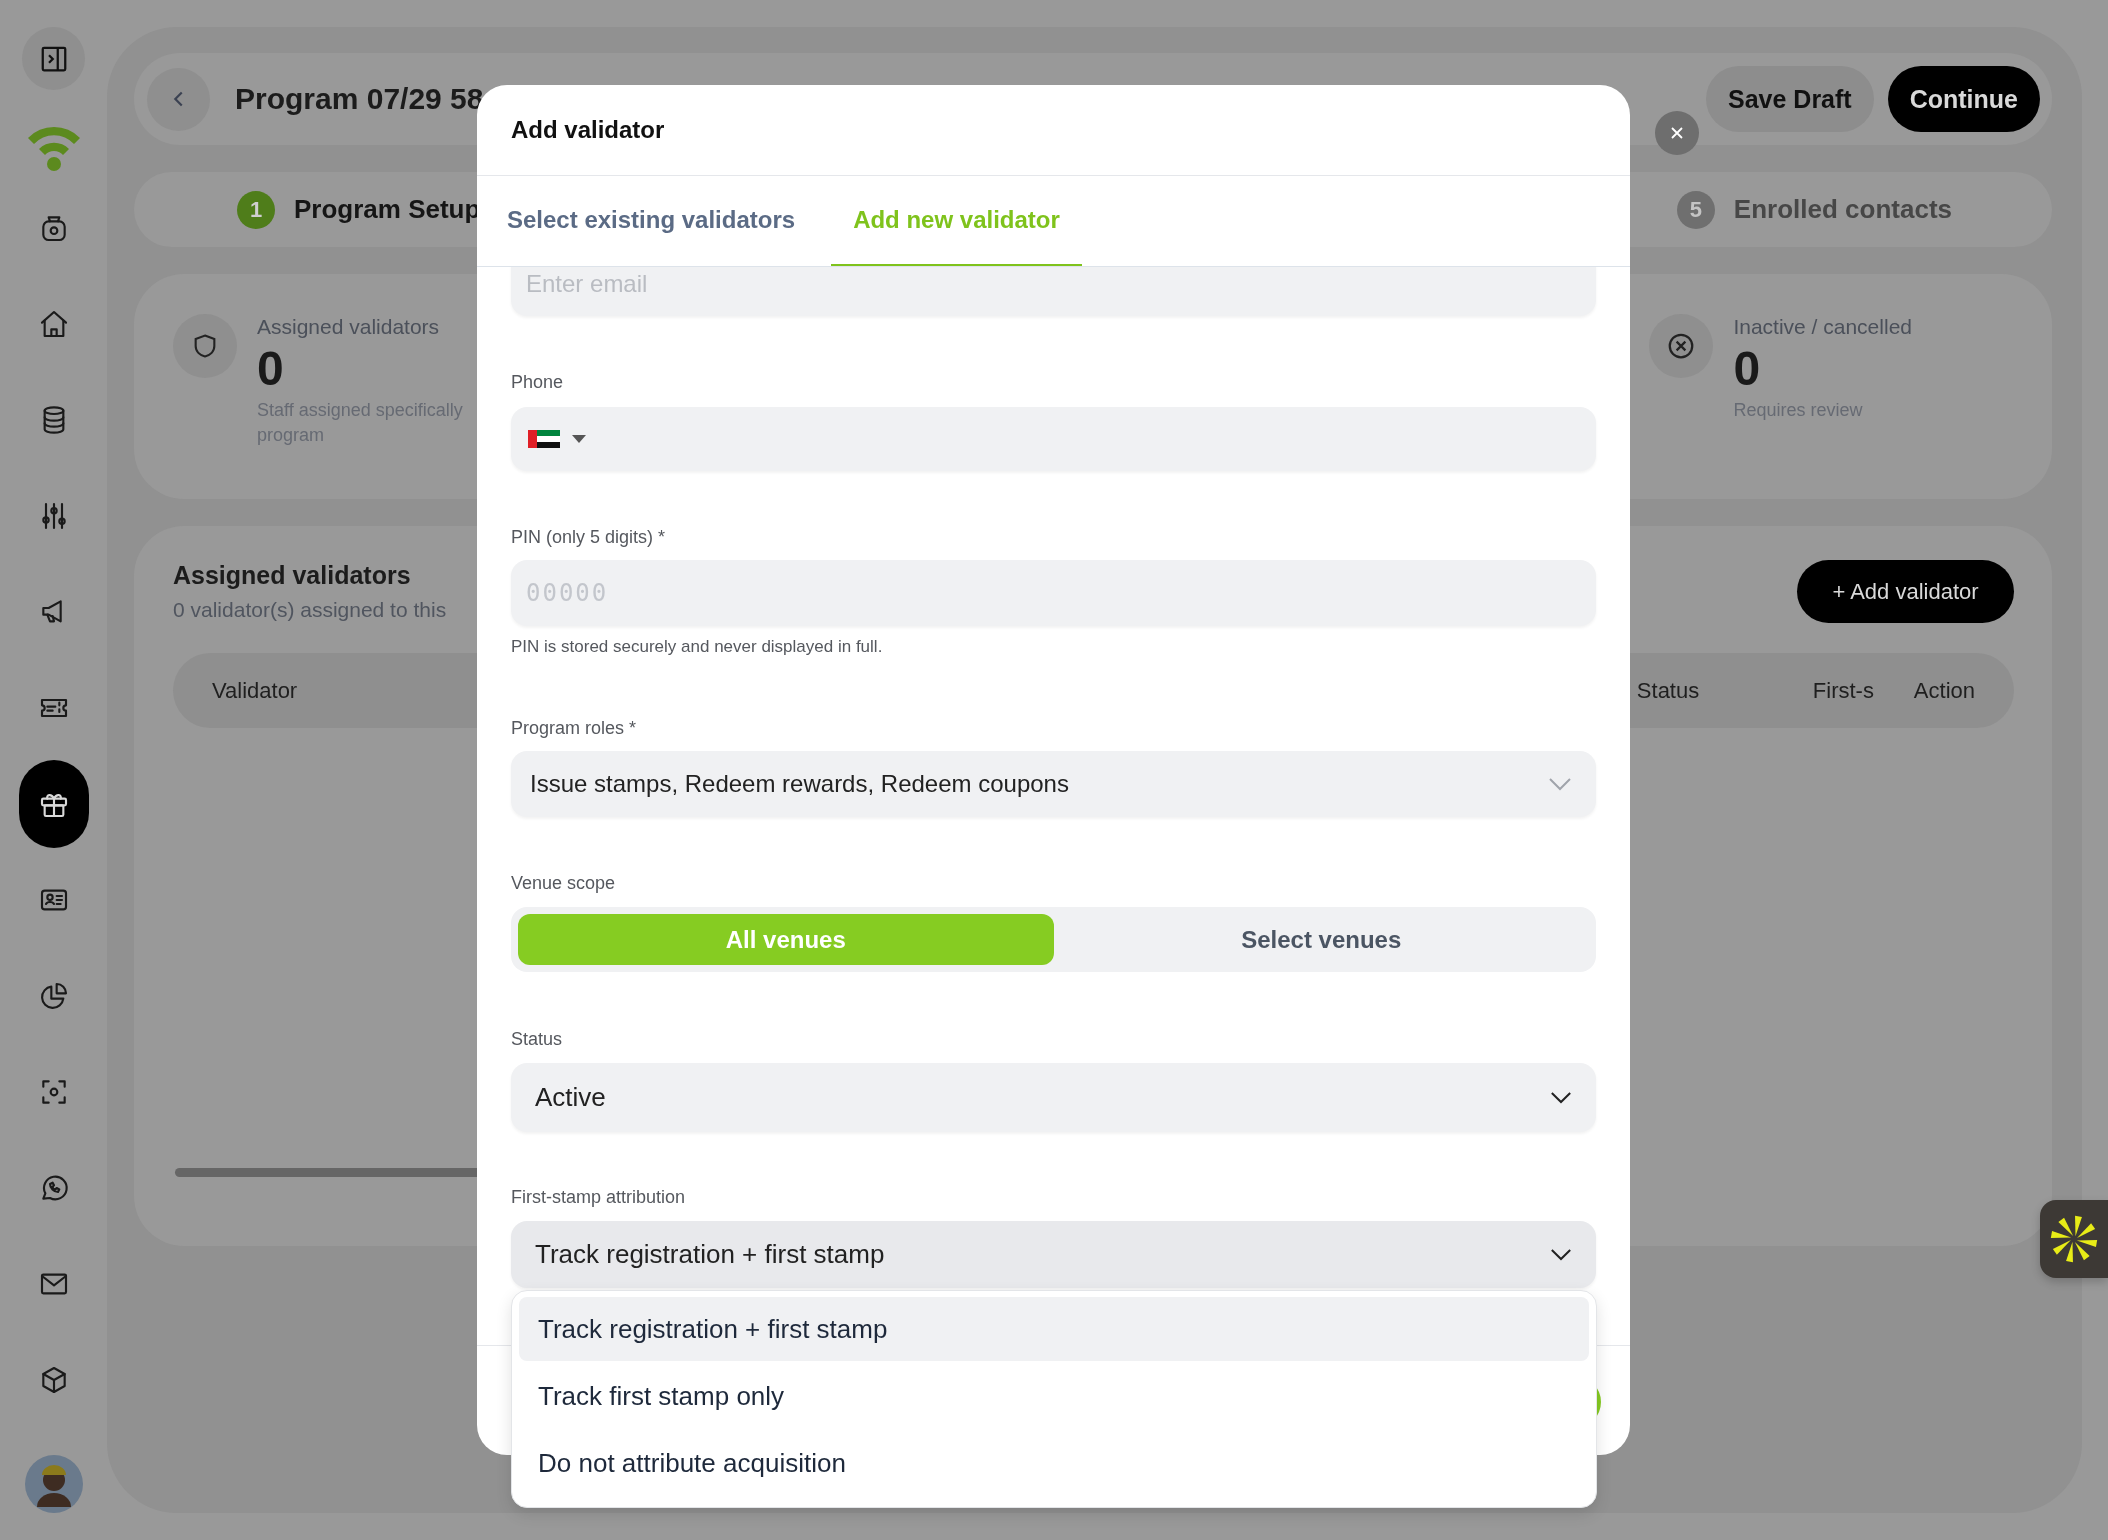 This screenshot has width=2108, height=1540. What do you see at coordinates (538, 382) in the screenshot?
I see `field-label: Phone` at bounding box center [538, 382].